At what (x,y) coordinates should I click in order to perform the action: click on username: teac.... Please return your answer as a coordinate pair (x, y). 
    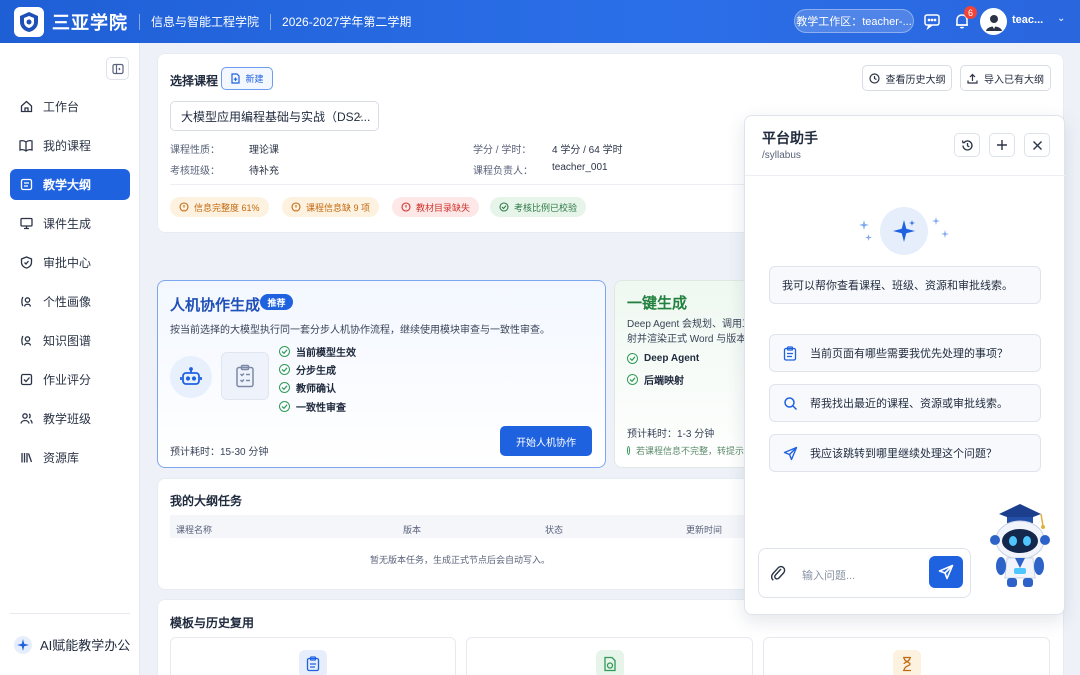
    Looking at the image, I should click on (1027, 20).